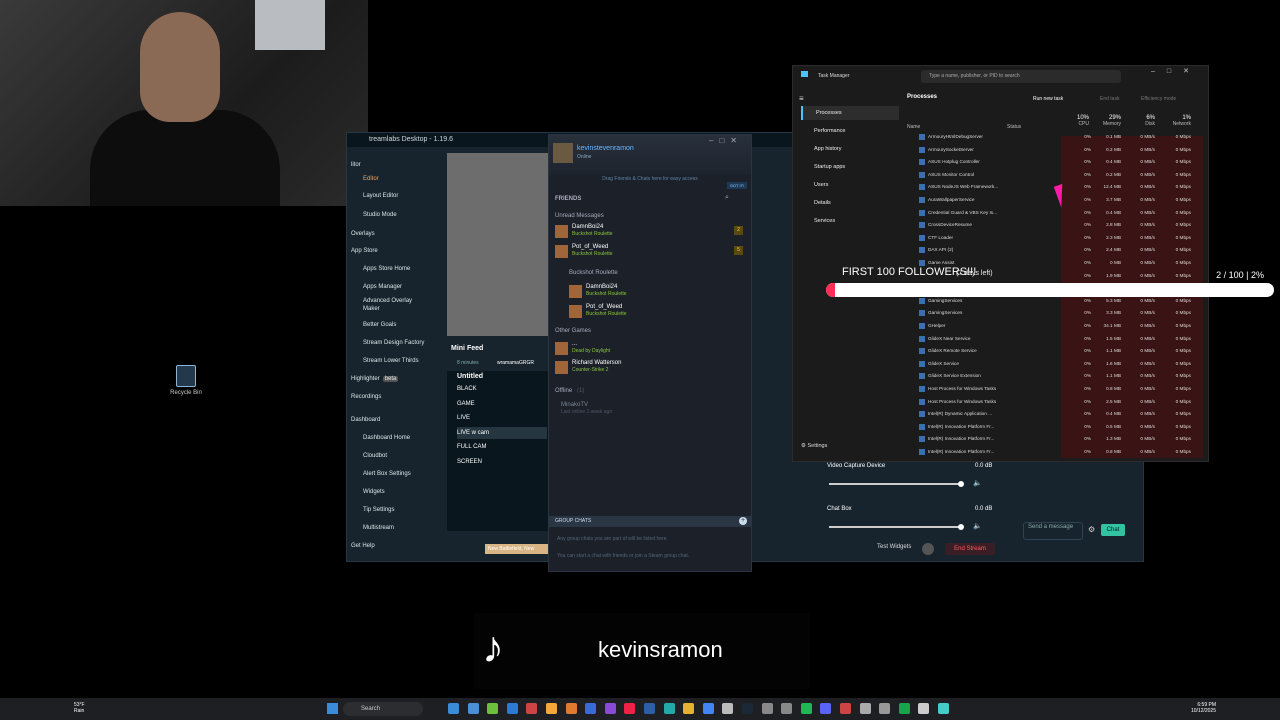 This screenshot has width=1280, height=720. What do you see at coordinates (1014, 127) in the screenshot?
I see `col-status: Status` at bounding box center [1014, 127].